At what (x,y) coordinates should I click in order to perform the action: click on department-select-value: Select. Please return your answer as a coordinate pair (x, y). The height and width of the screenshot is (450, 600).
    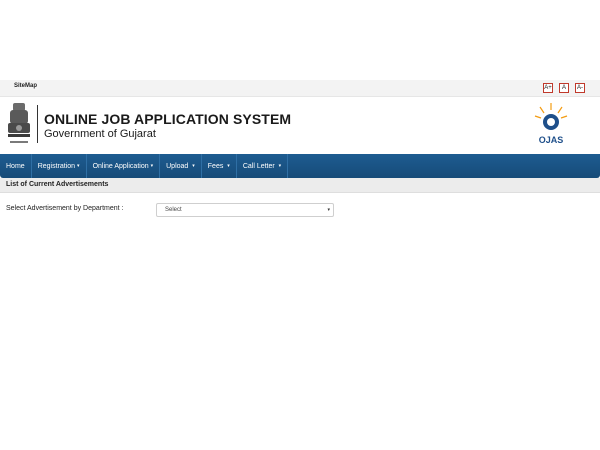
    Looking at the image, I should click on (173, 210).